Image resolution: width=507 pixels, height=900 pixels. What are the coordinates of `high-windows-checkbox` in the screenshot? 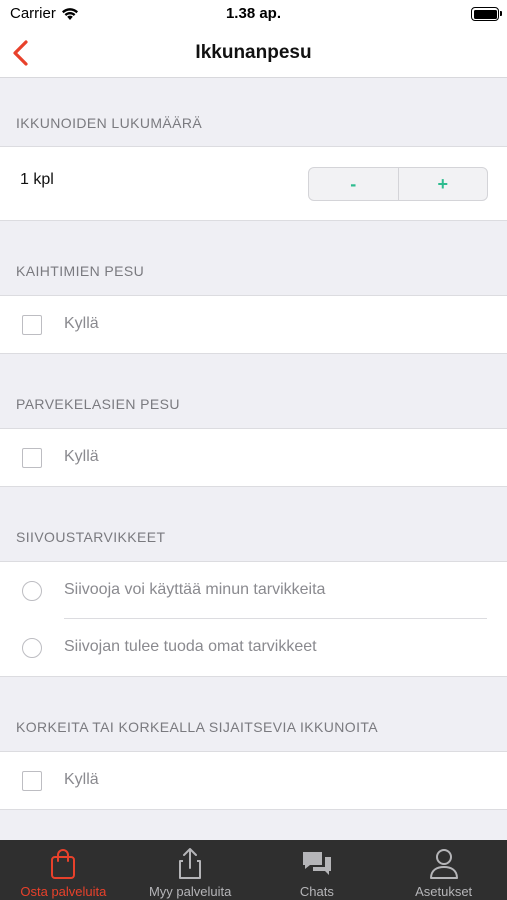 It's located at (32, 781).